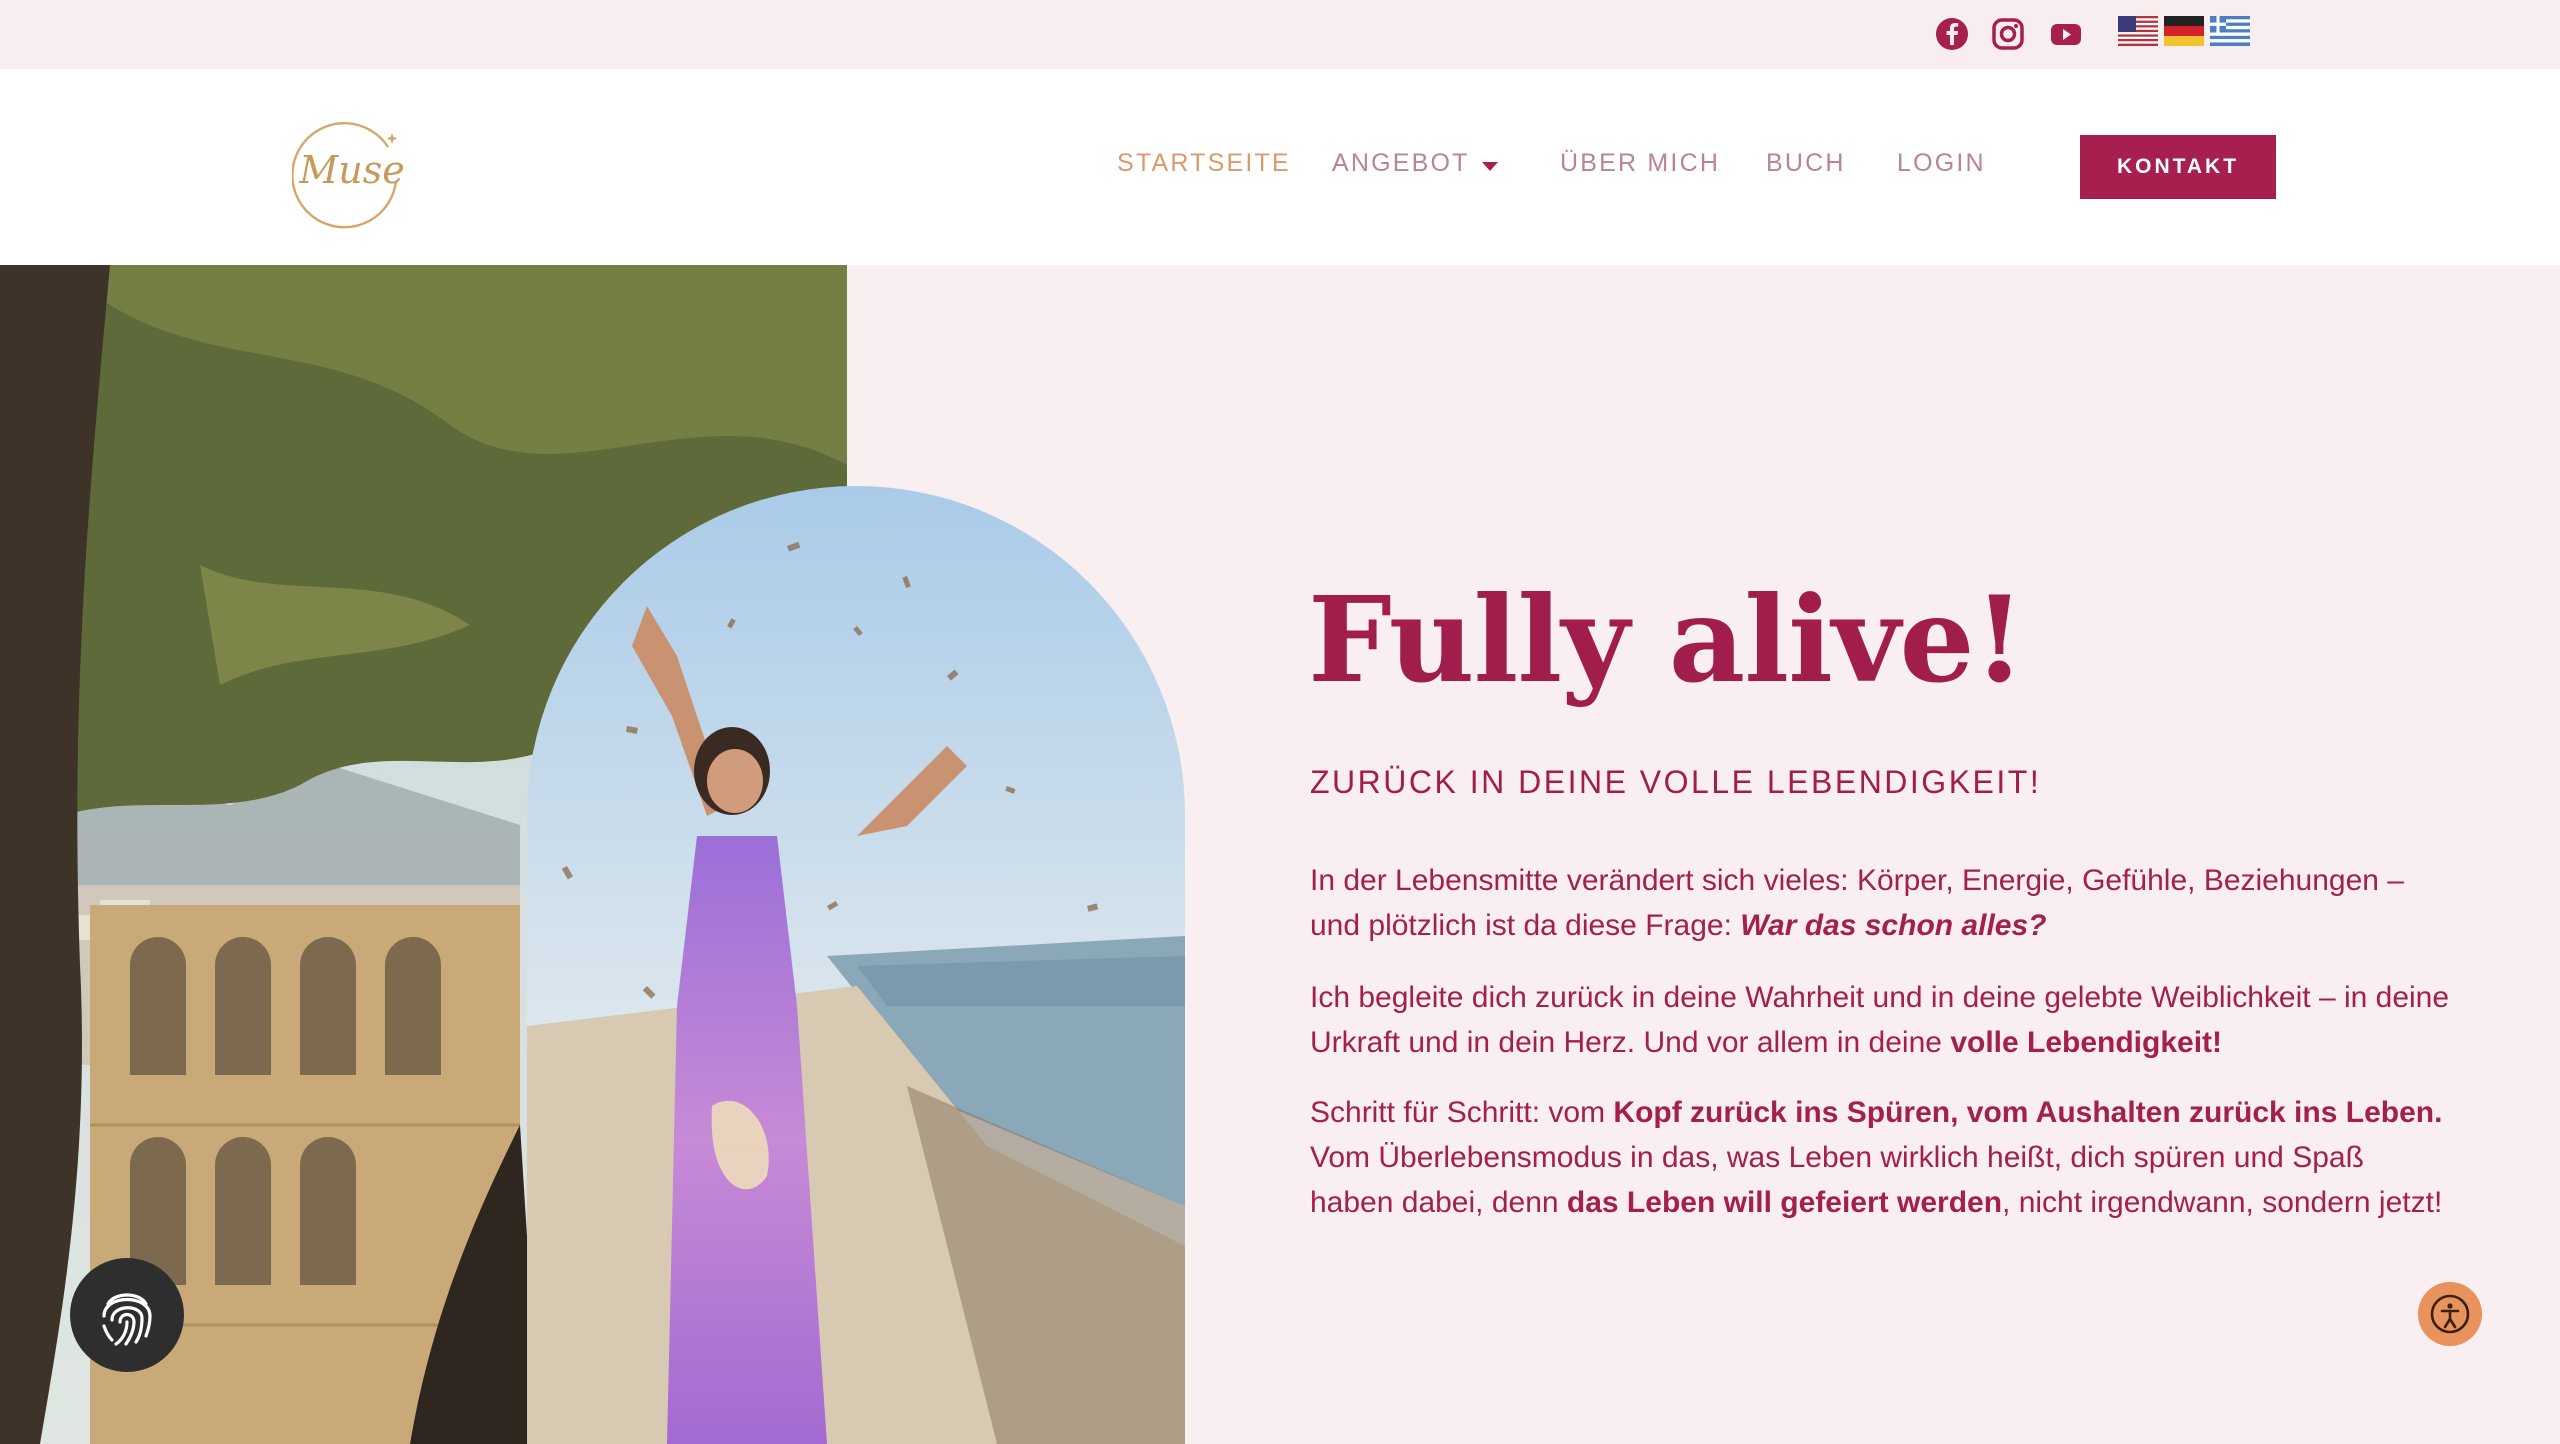 The height and width of the screenshot is (1444, 2560). Describe the element at coordinates (2066, 34) in the screenshot. I see `youtube-icon` at that location.